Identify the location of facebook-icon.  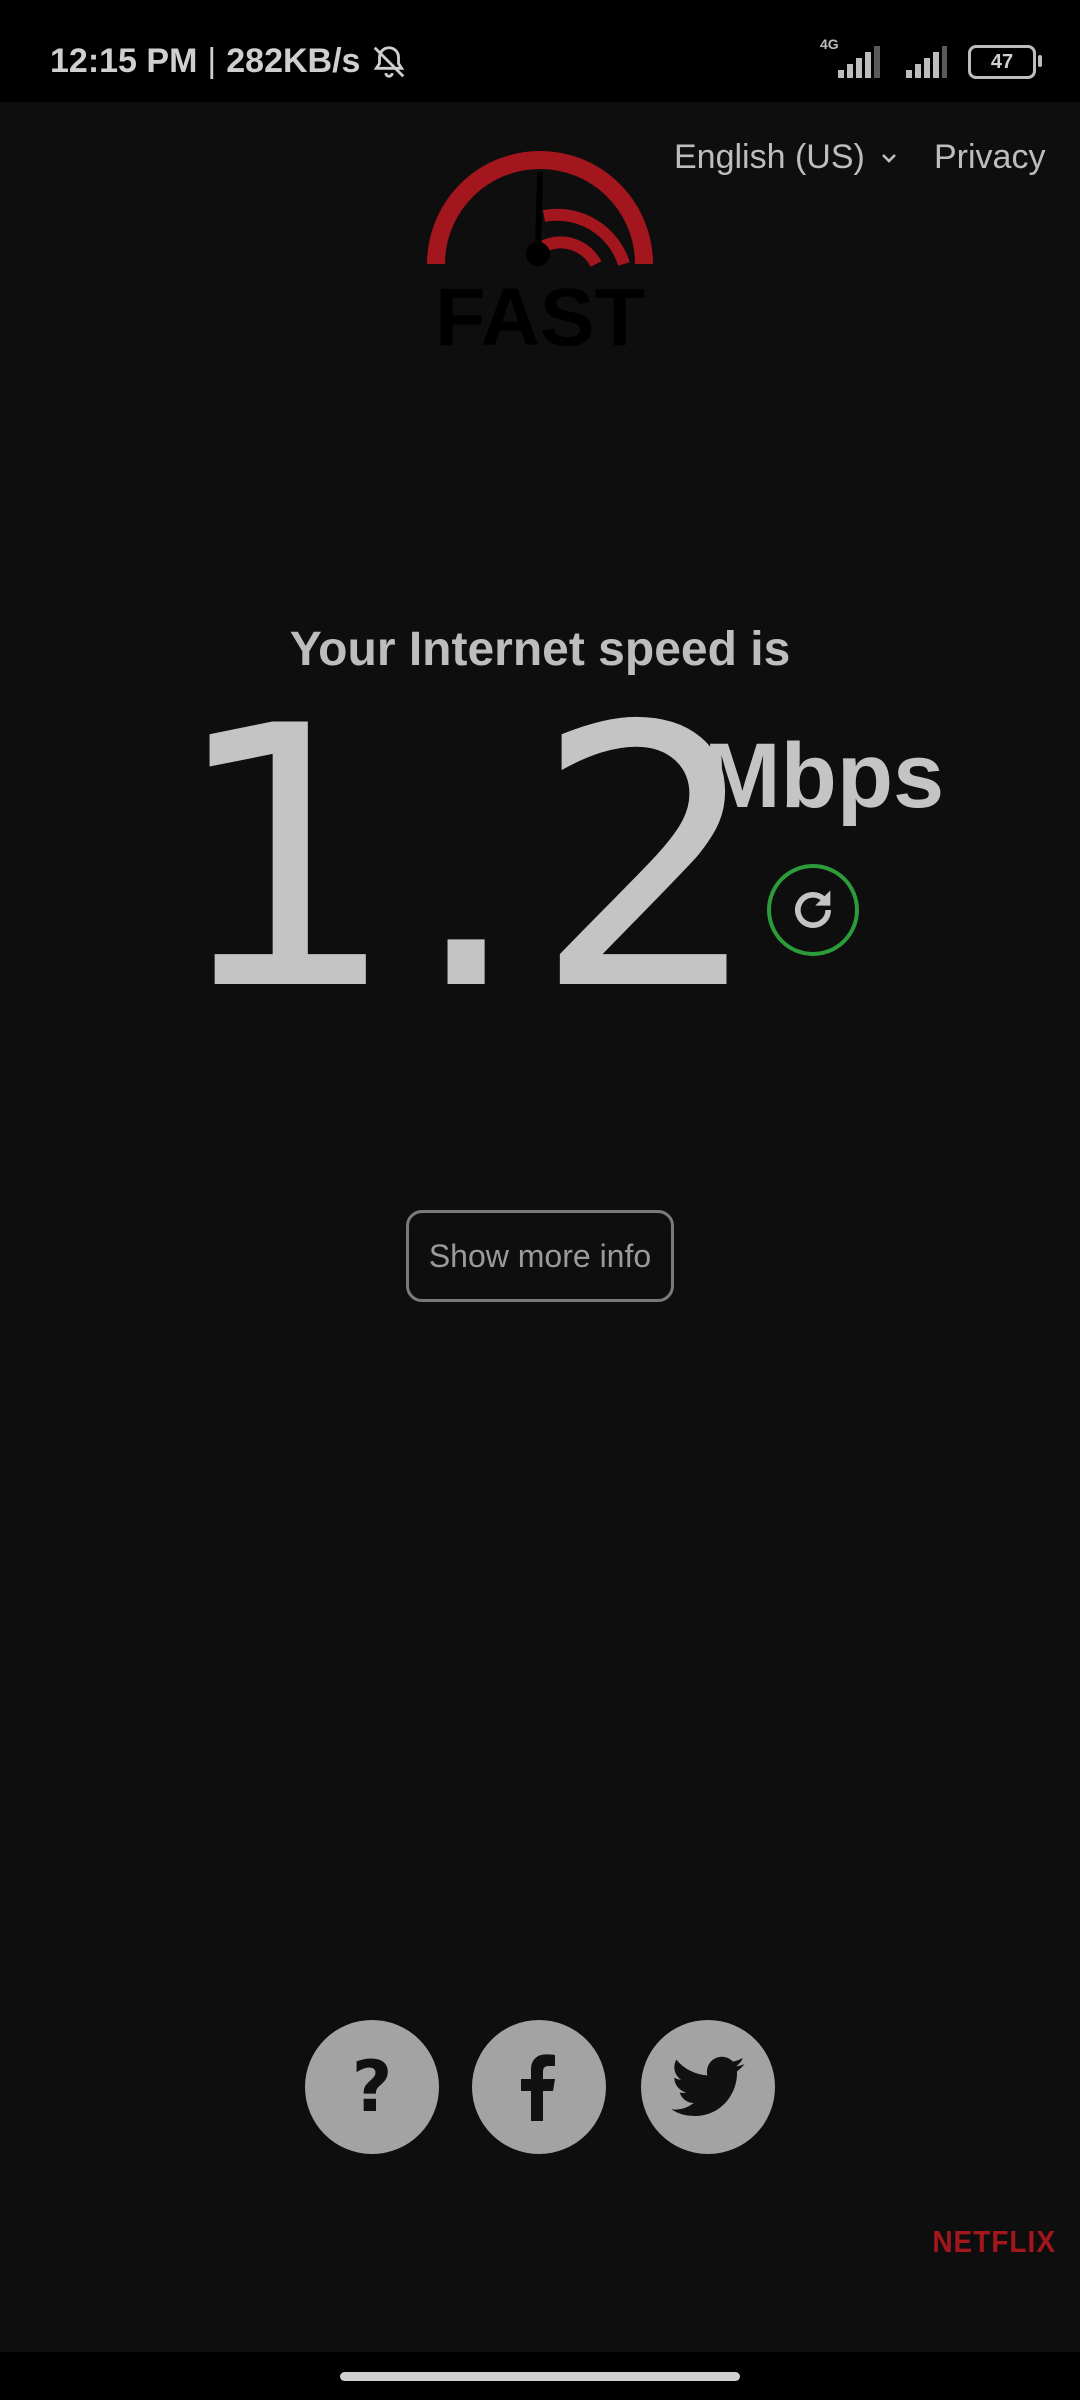
(538, 2087).